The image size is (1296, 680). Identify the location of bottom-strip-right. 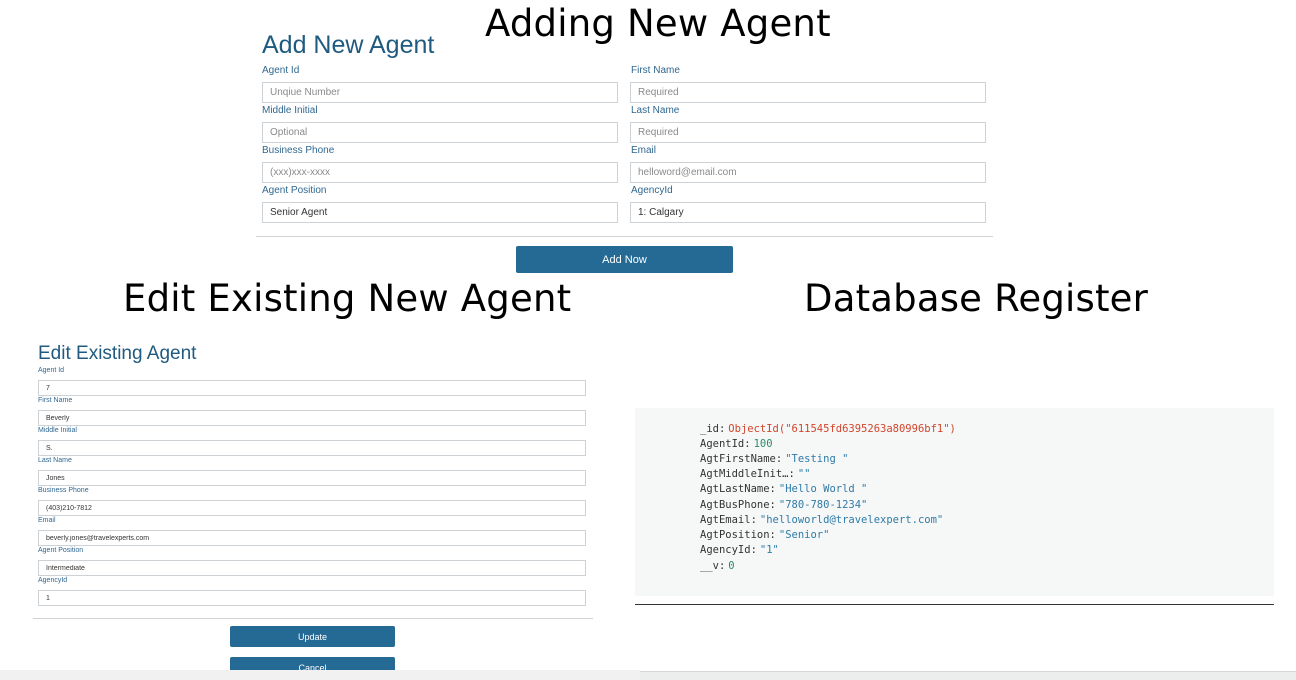
(968, 675).